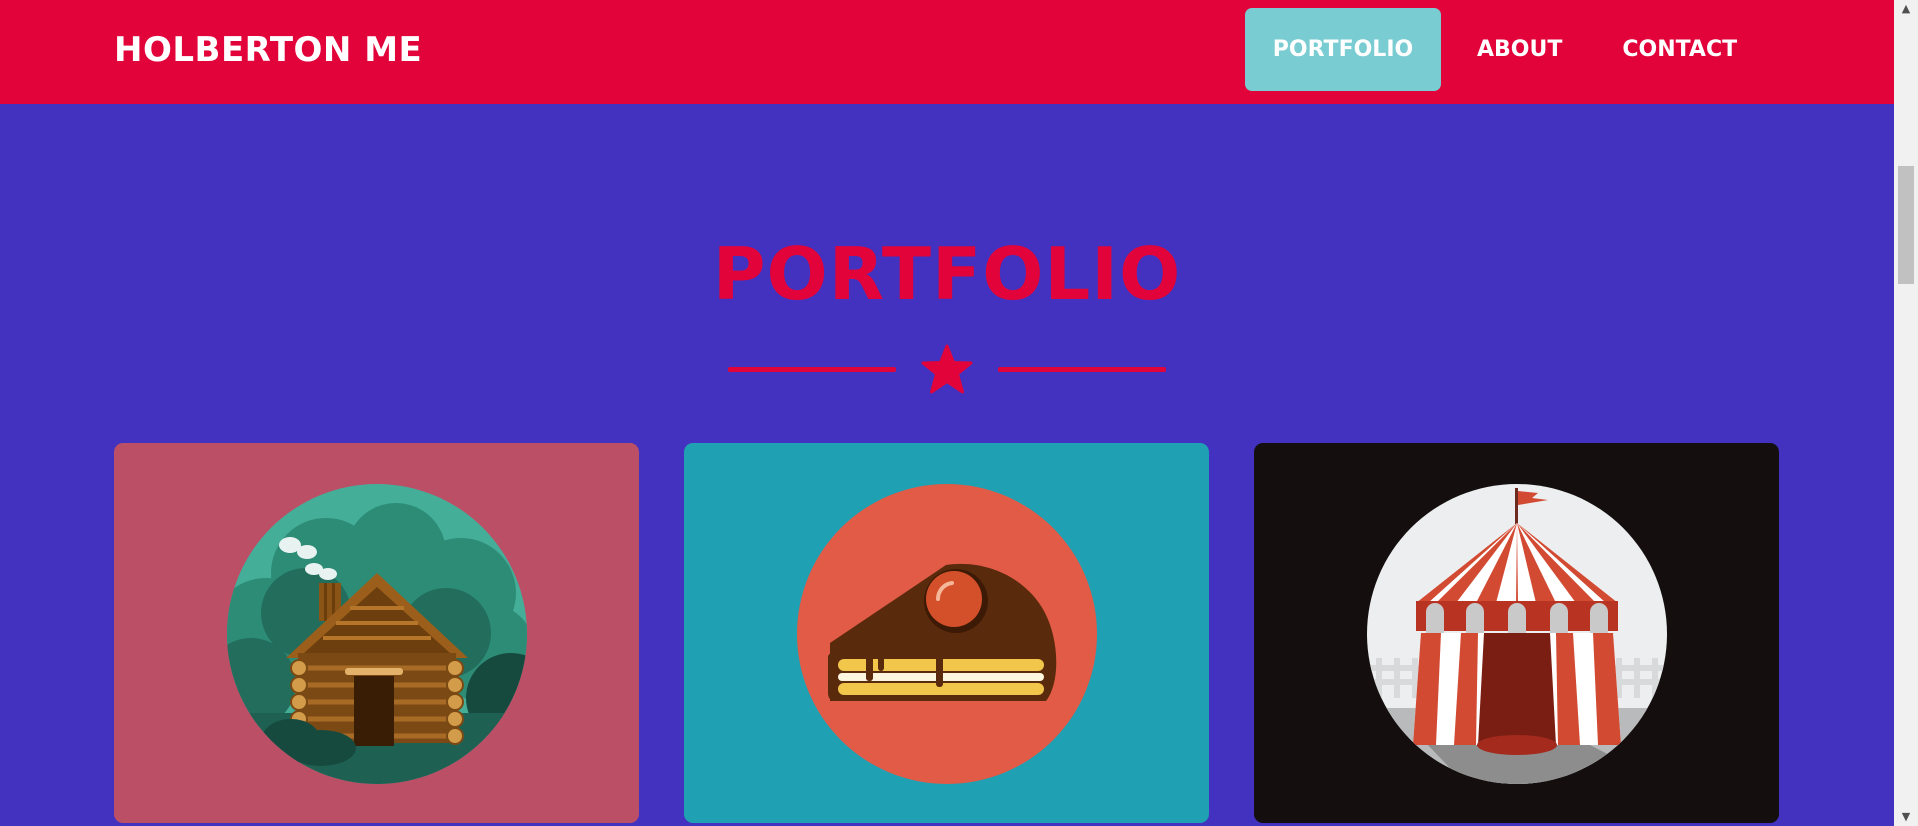 The height and width of the screenshot is (826, 1918). Describe the element at coordinates (1519, 49) in the screenshot. I see `nav-link-about: ABOUT` at that location.